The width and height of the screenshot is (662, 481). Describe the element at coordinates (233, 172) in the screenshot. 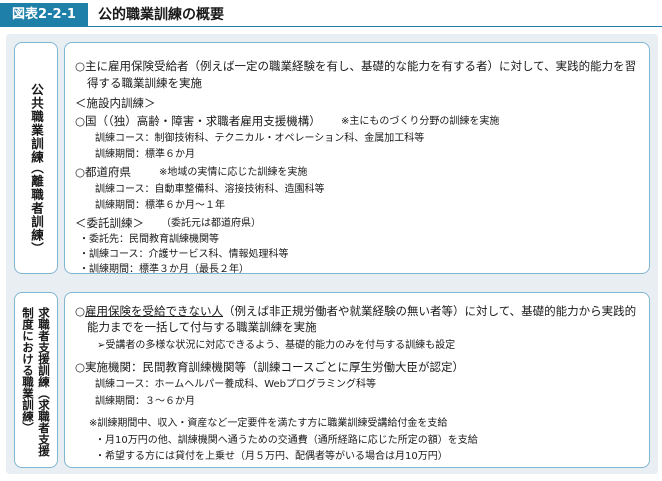

I see `prefecture-note: ※地域の実情に応じた訓練を実施` at that location.